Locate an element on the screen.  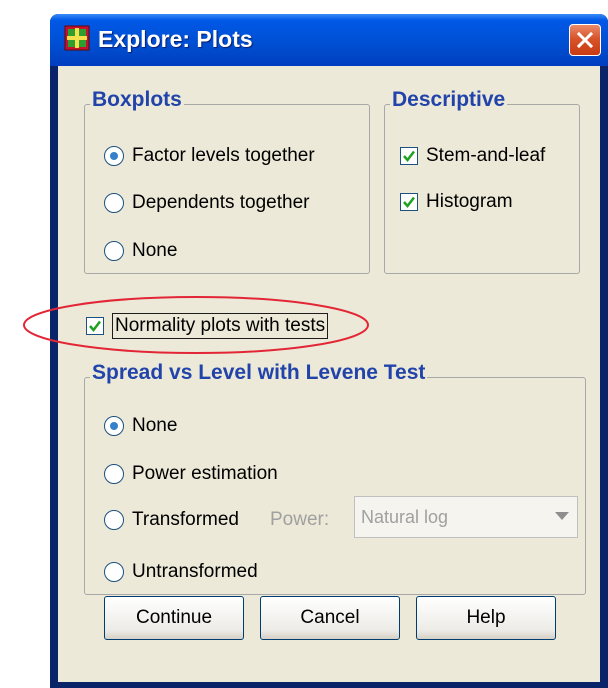
histogram-checkbox: Histogram is located at coordinates (456, 202).